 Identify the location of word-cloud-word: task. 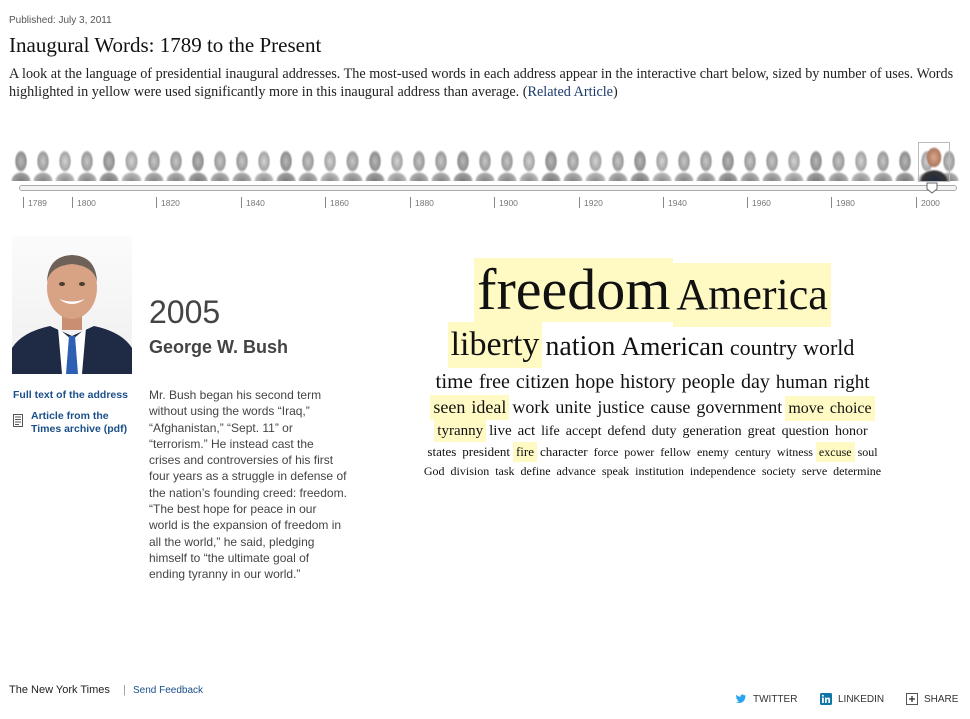
(504, 471).